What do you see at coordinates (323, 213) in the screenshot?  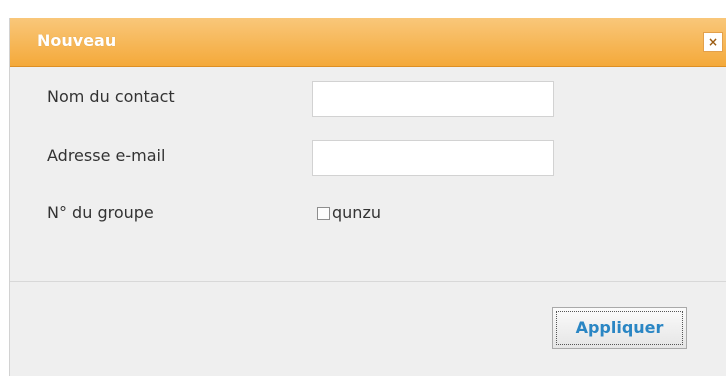 I see `group-checkbox` at bounding box center [323, 213].